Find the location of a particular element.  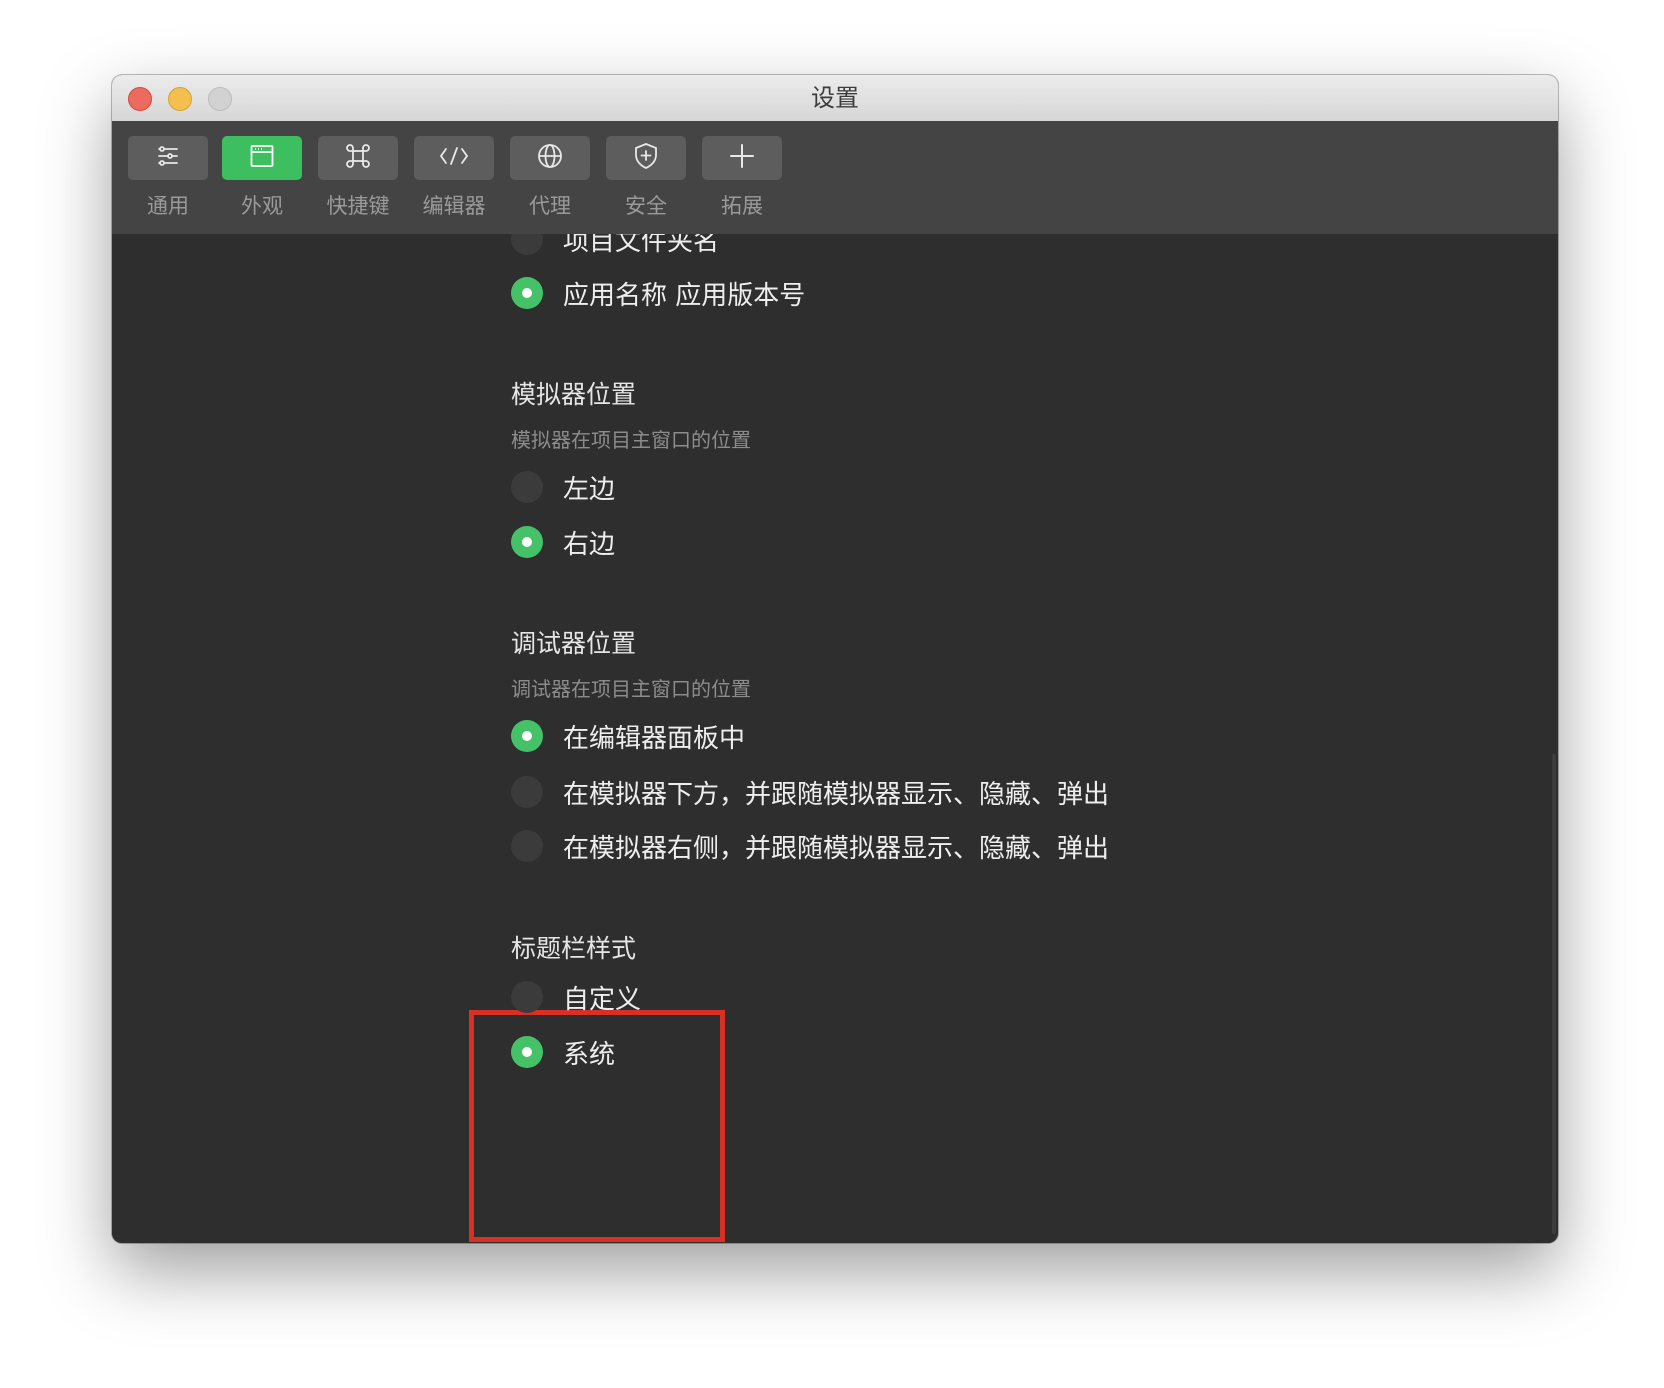

radio-option-custom: 自定义 is located at coordinates (576, 997).